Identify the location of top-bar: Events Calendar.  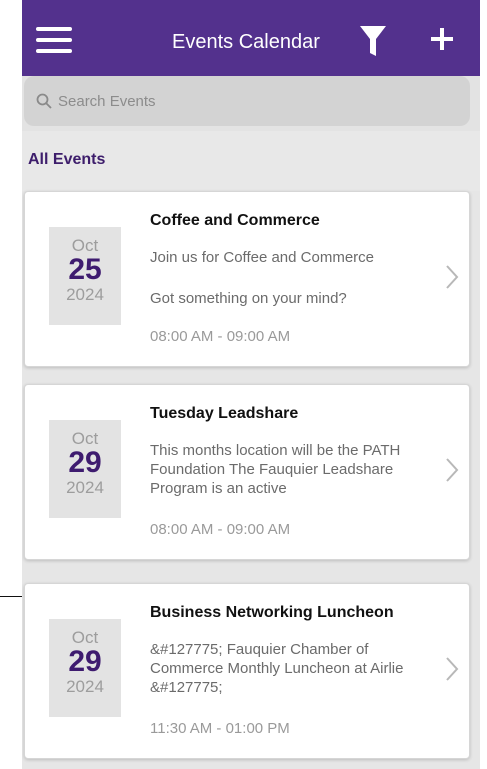
(251, 38).